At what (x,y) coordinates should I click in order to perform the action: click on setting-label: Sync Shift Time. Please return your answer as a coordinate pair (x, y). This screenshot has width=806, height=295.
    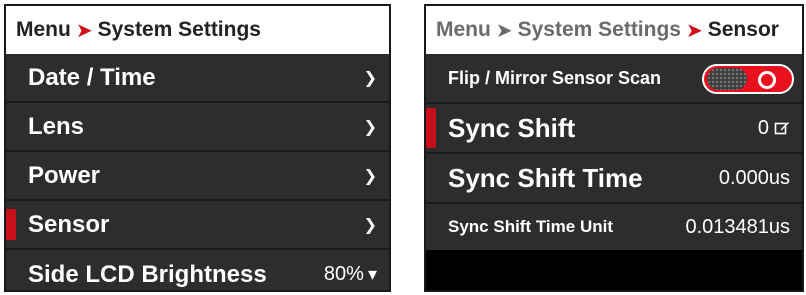
    Looking at the image, I should click on (545, 177).